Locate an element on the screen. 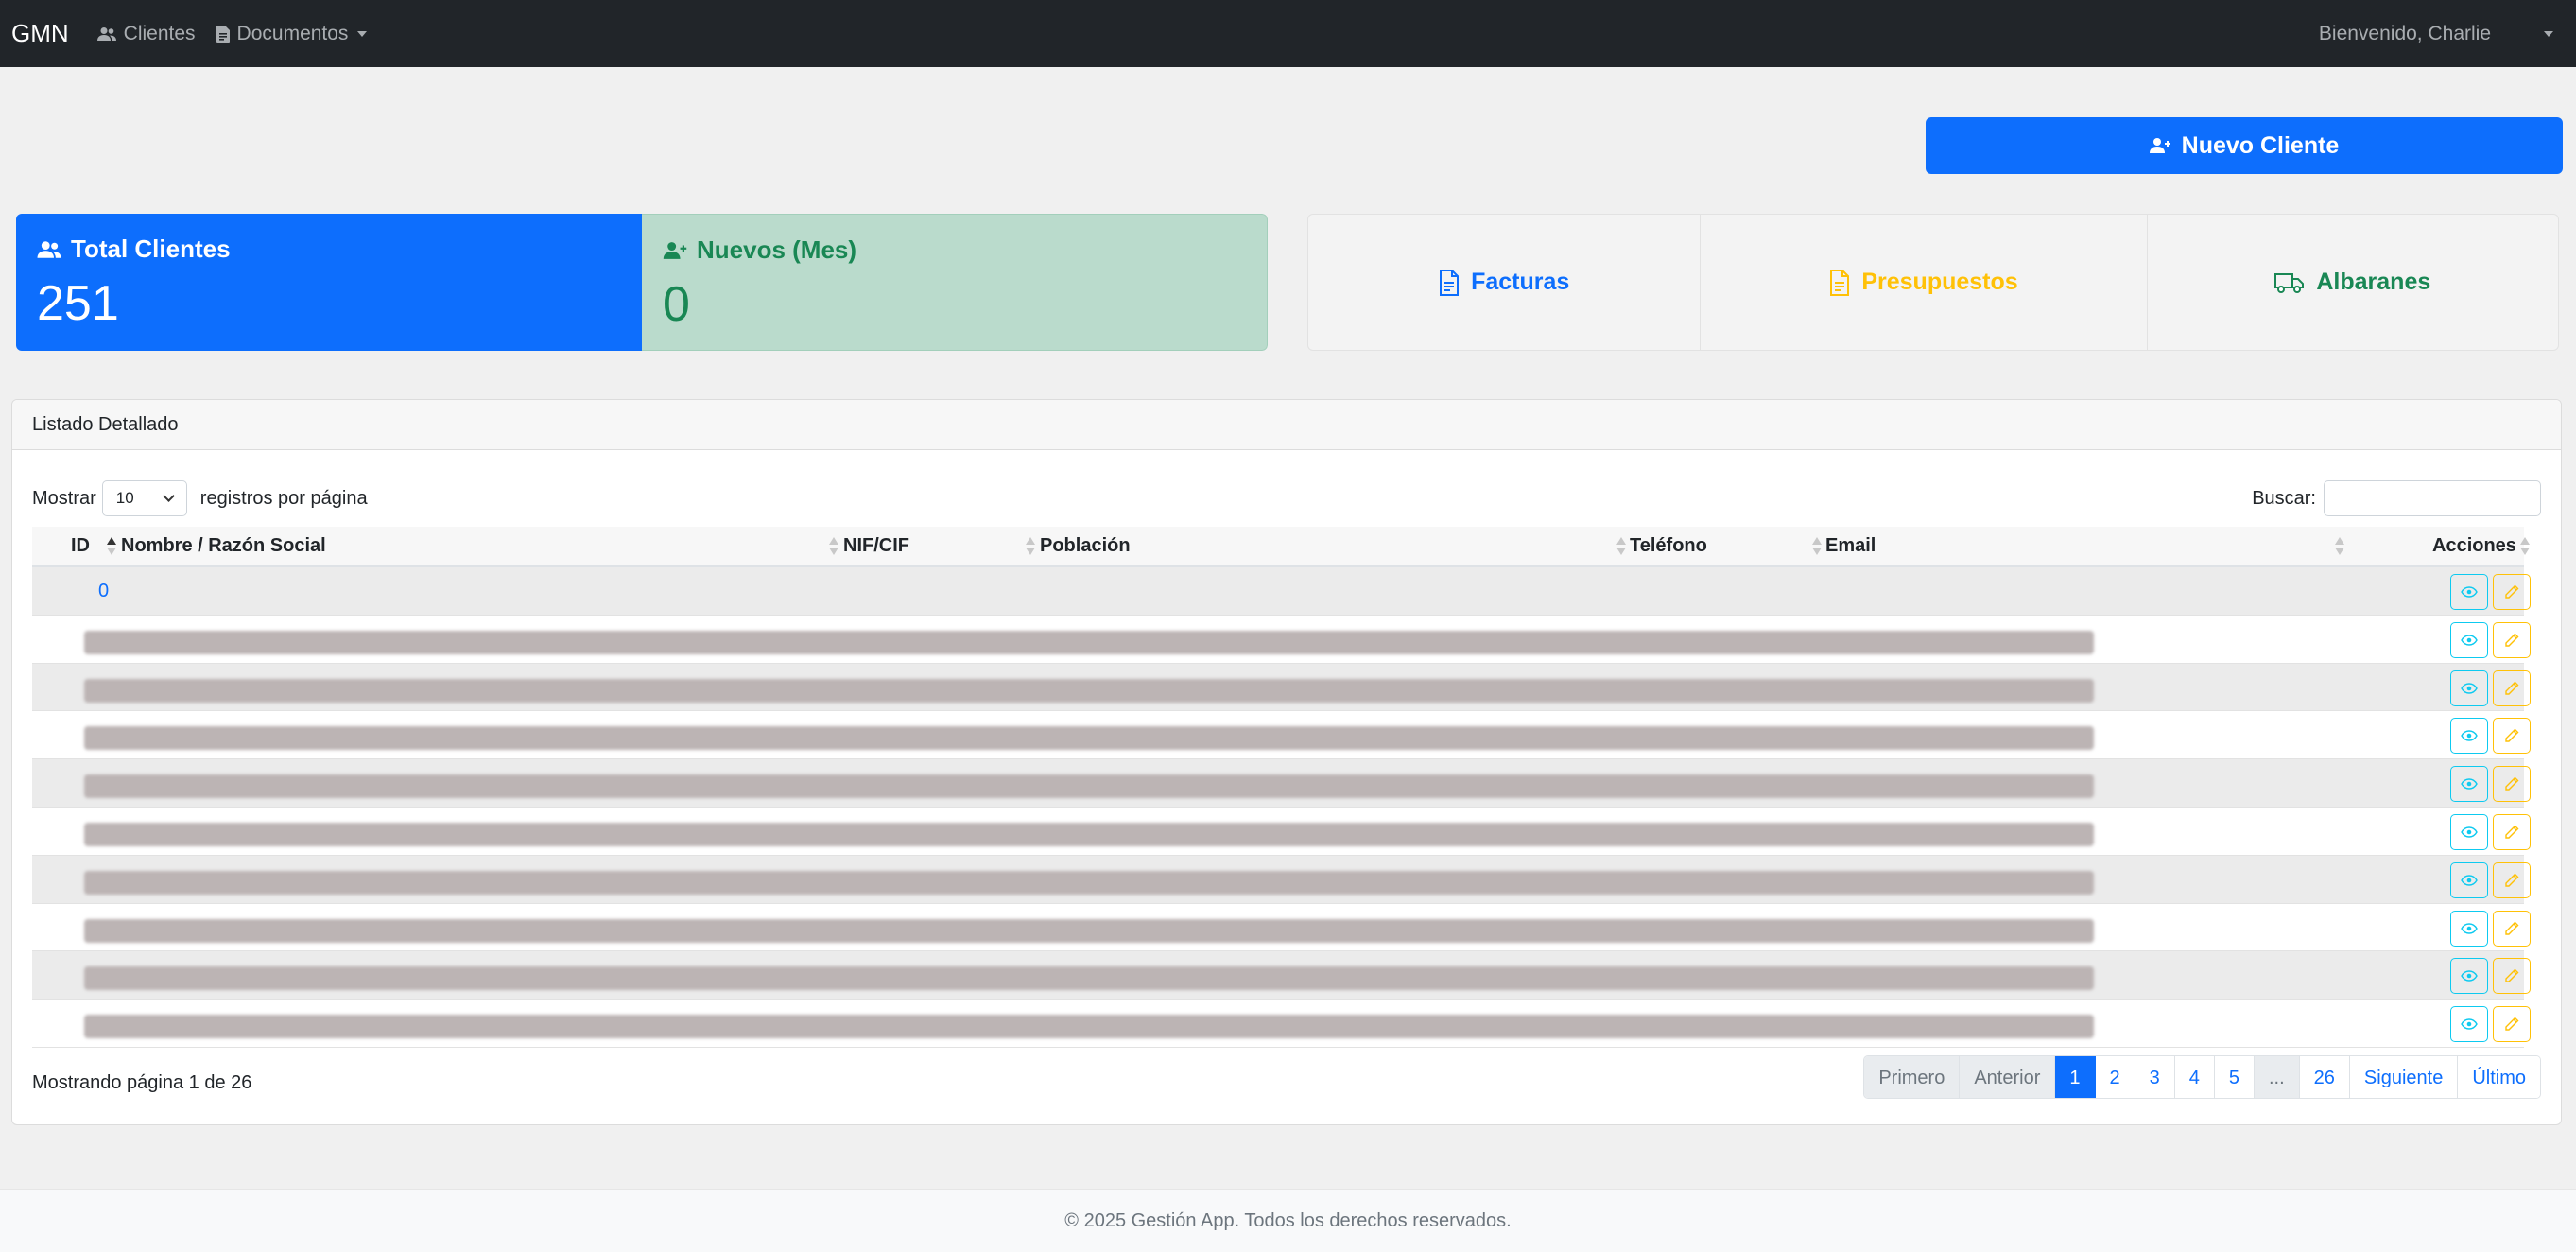 The width and height of the screenshot is (2576, 1252). presupuestos-link: Presupuestos is located at coordinates (1925, 282).